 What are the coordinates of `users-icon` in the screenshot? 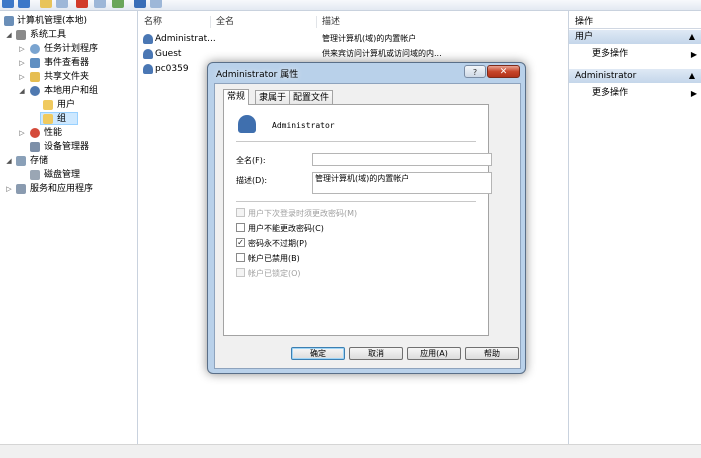 It's located at (35, 91).